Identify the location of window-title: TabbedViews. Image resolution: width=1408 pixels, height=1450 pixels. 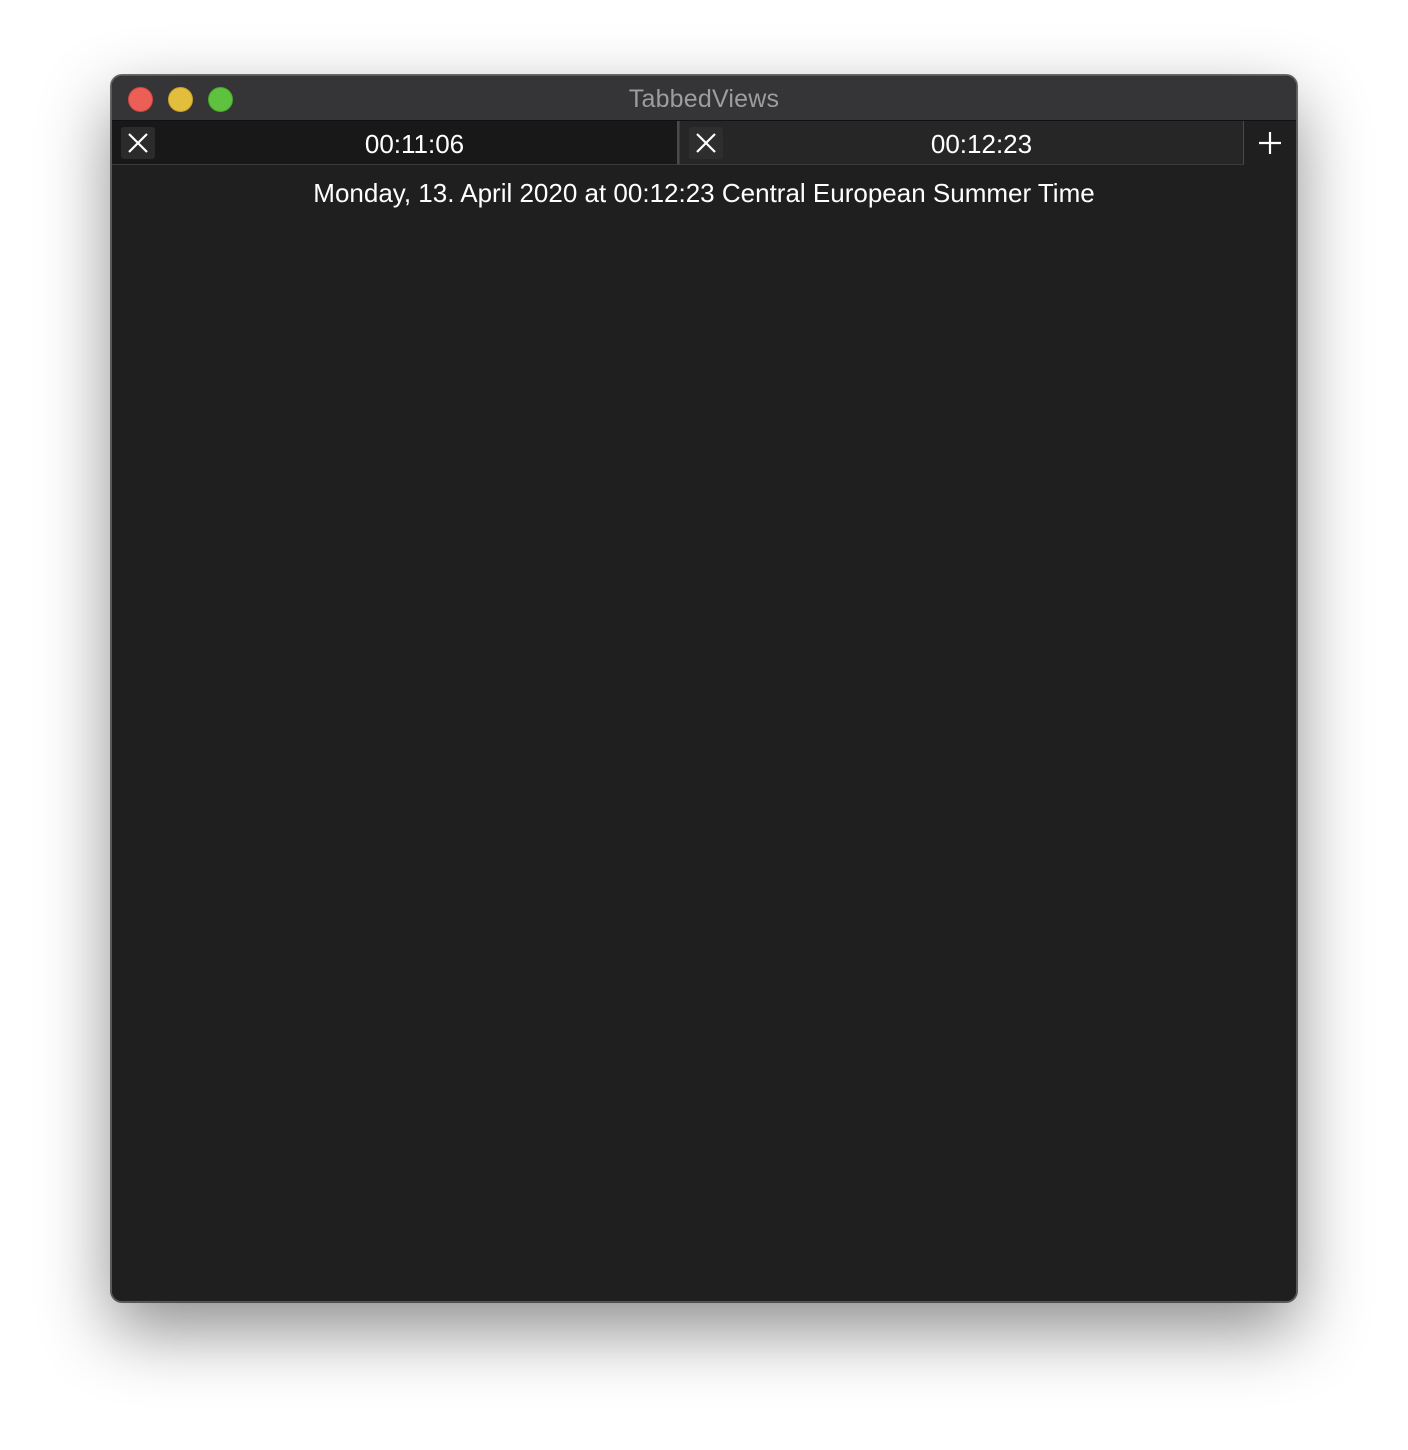
(704, 99).